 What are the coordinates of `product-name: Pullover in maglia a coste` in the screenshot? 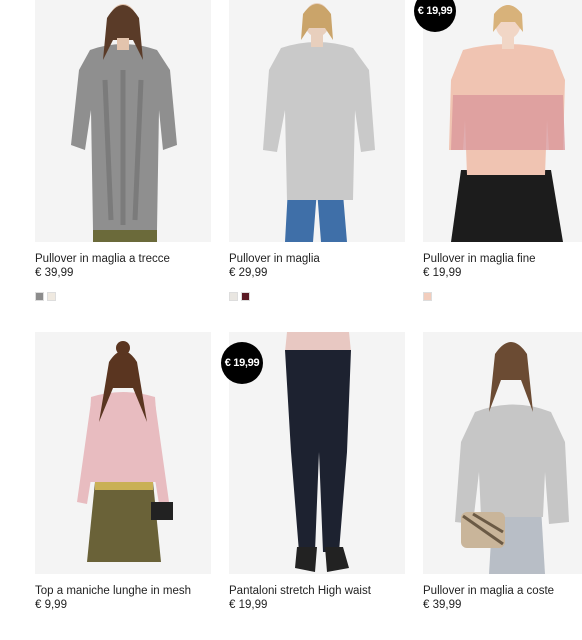 It's located at (502, 591).